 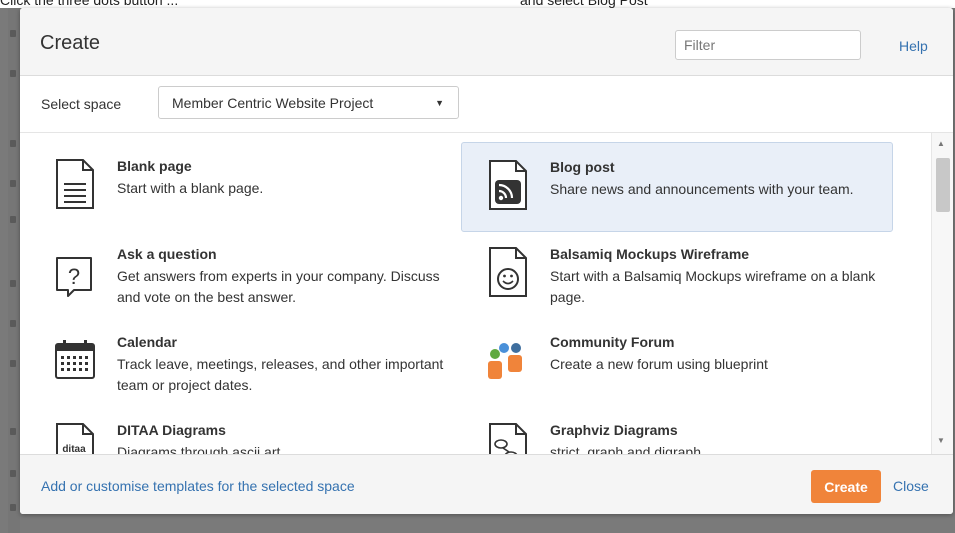 I want to click on template-name: Blank page, so click(x=154, y=166).